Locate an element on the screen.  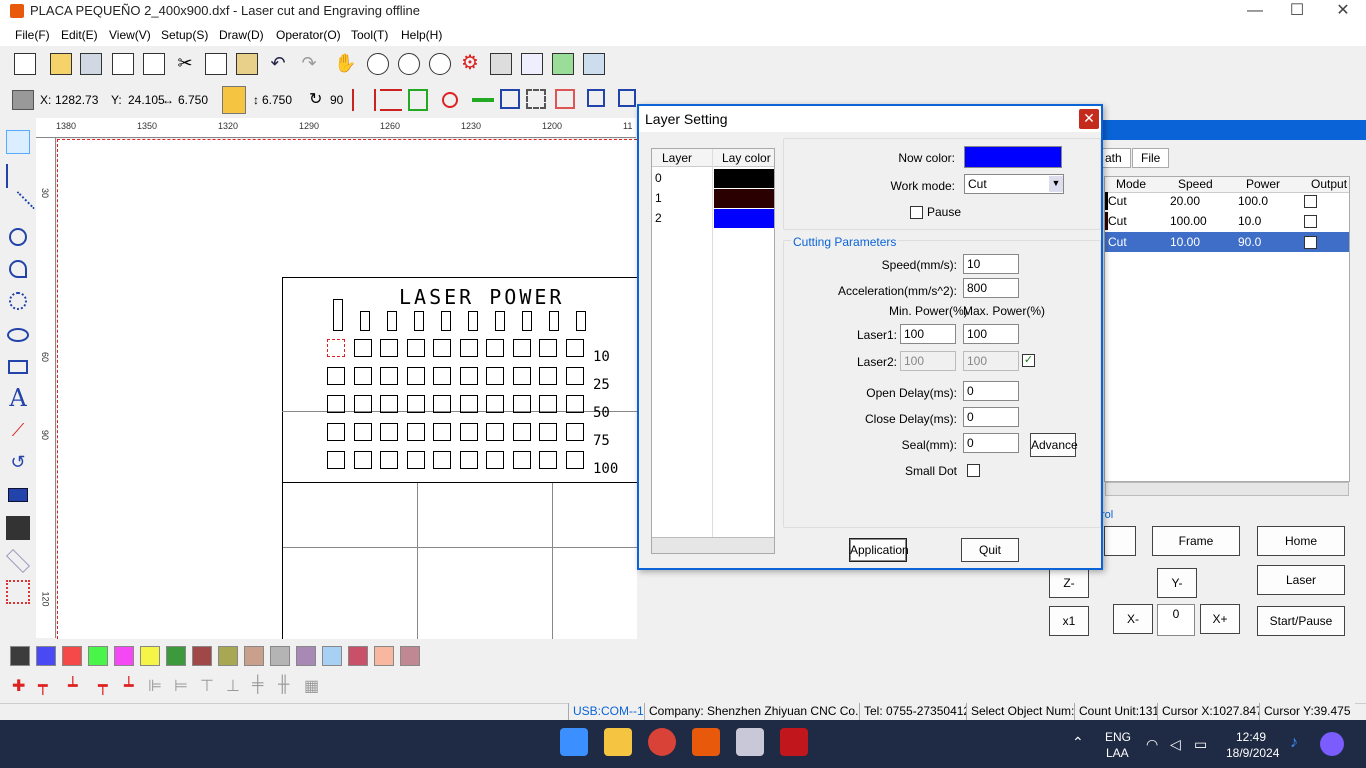
close-window-button: ✕ is located at coordinates (1343, 12).